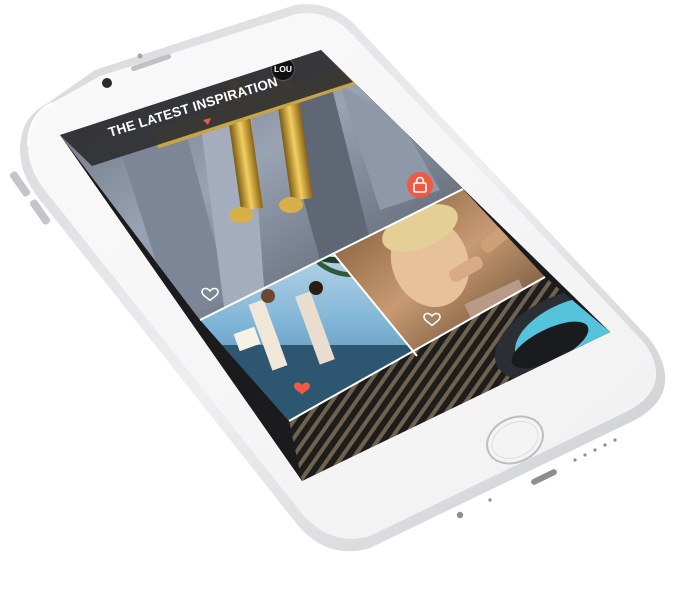  Describe the element at coordinates (544, 477) in the screenshot. I see `charging-port` at that location.